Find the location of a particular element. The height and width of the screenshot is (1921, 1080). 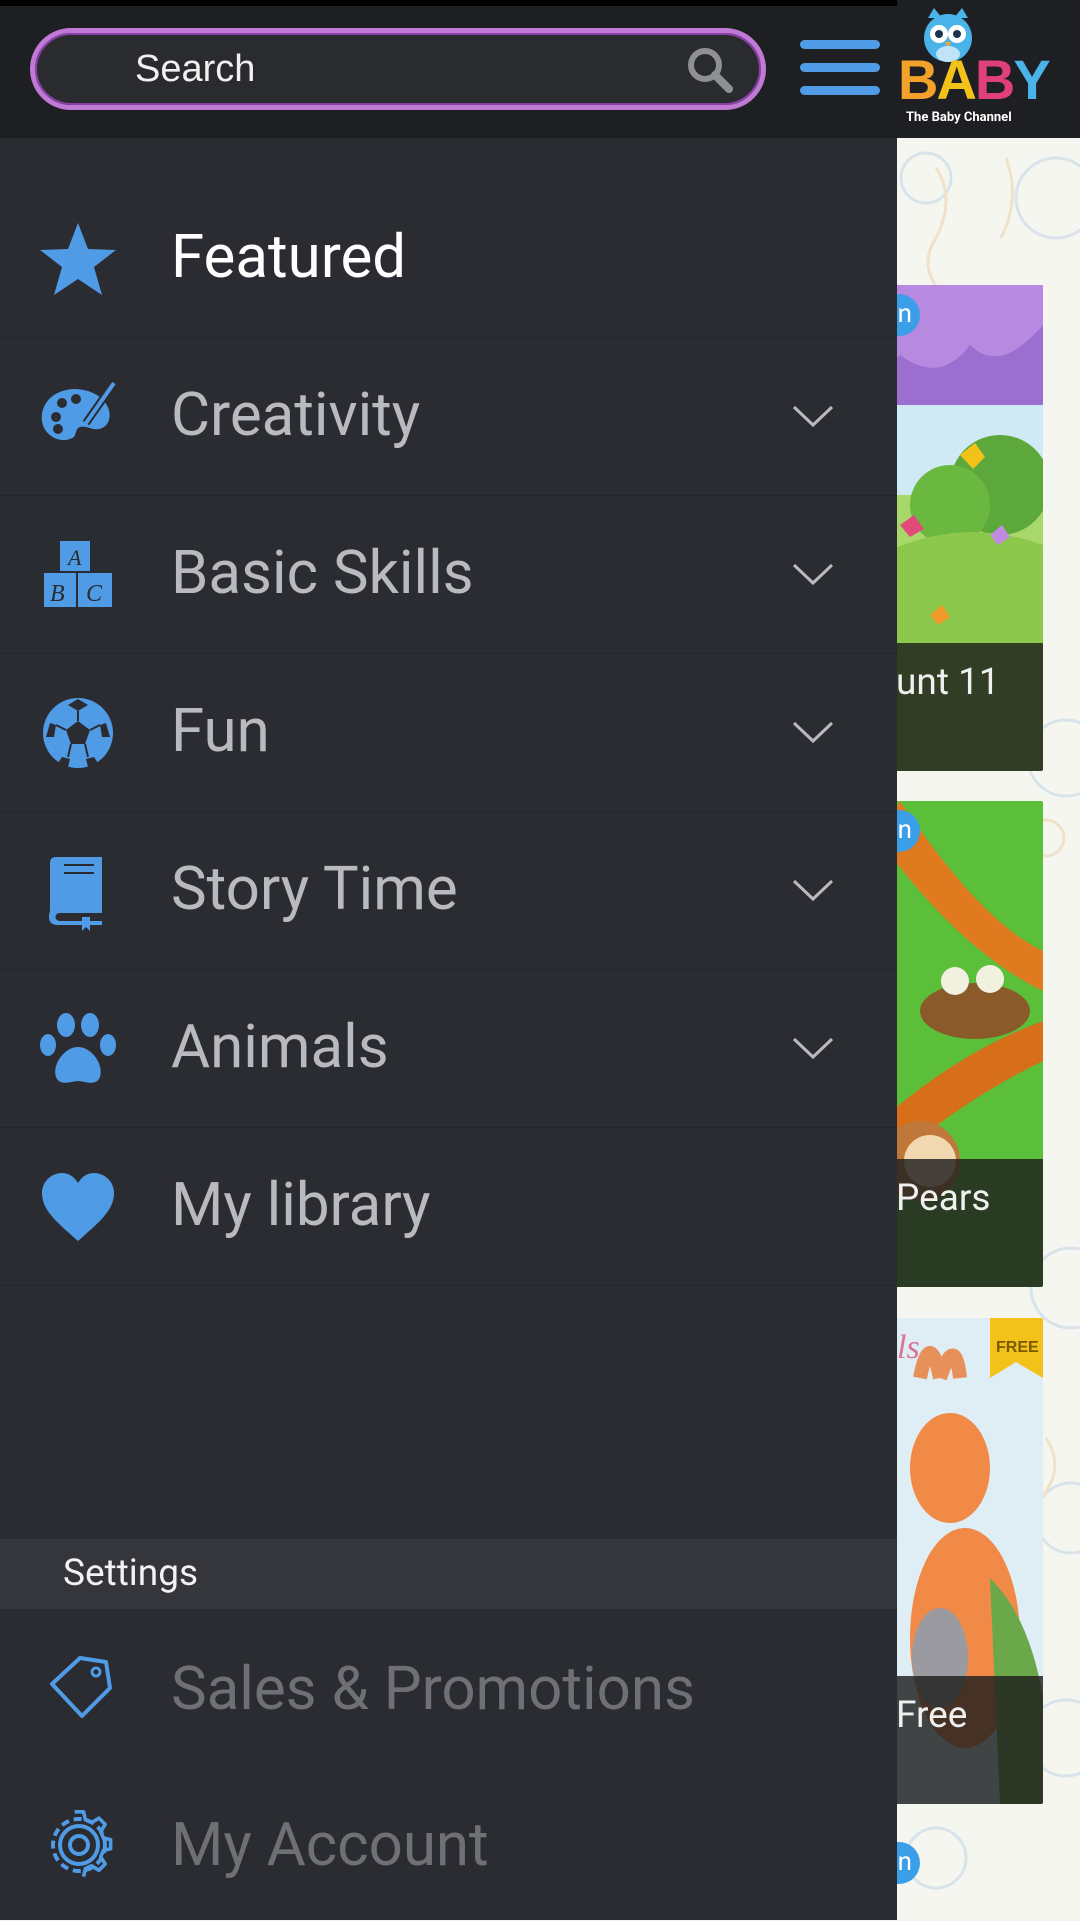

drawer-item-label: My Account is located at coordinates (330, 1844).